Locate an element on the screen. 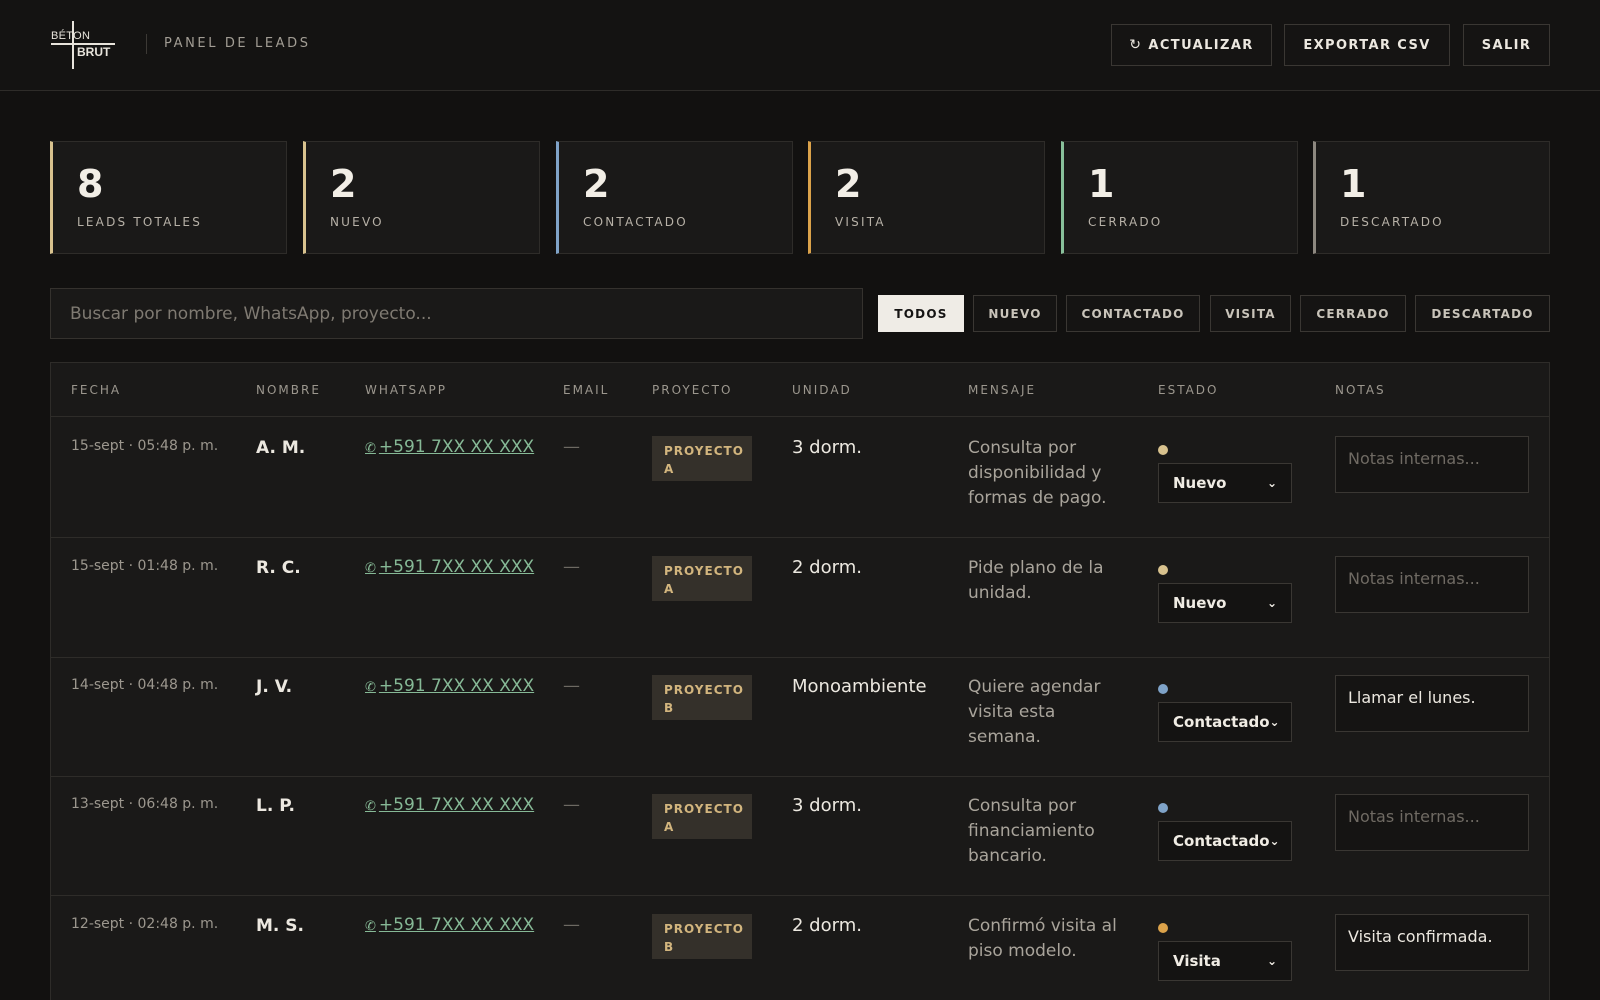 The image size is (1600, 1000). filter-descartado: DESCARTADO is located at coordinates (1482, 313).